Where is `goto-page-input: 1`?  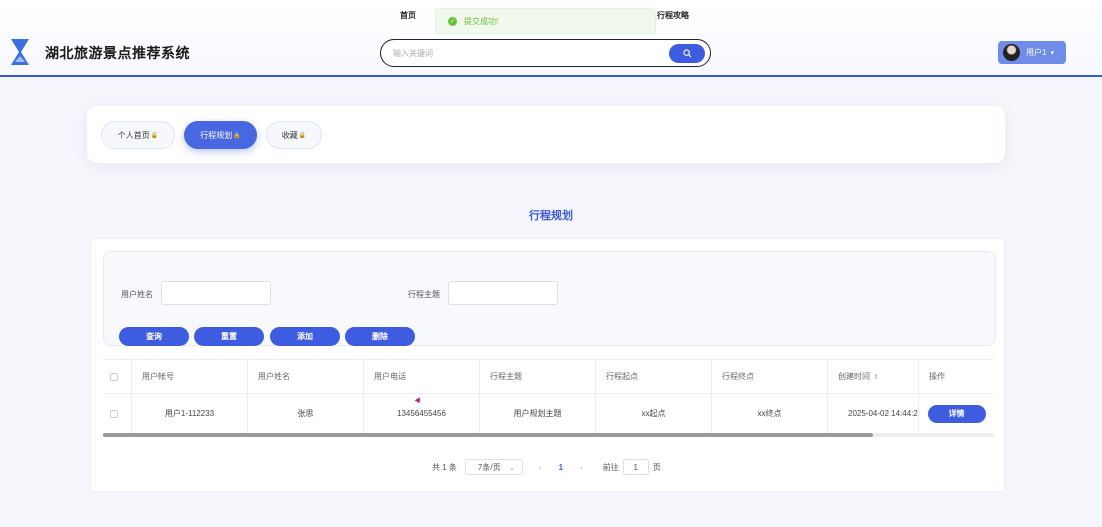 goto-page-input: 1 is located at coordinates (635, 467).